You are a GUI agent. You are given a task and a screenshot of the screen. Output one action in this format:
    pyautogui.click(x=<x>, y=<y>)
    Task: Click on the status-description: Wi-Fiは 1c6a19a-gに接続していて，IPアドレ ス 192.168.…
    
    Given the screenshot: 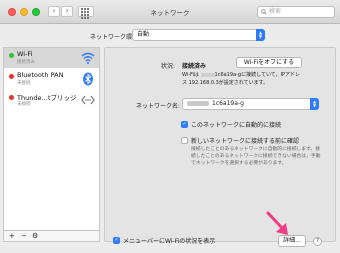 What is the action you would take?
    pyautogui.click(x=241, y=79)
    